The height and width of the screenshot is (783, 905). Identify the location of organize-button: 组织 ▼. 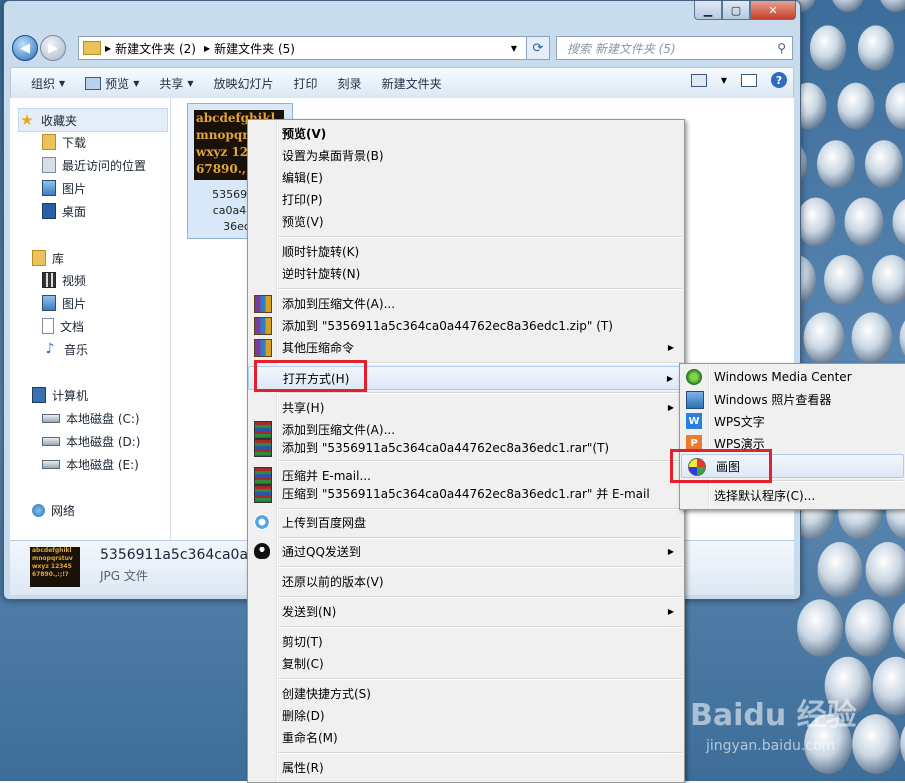
(48, 83).